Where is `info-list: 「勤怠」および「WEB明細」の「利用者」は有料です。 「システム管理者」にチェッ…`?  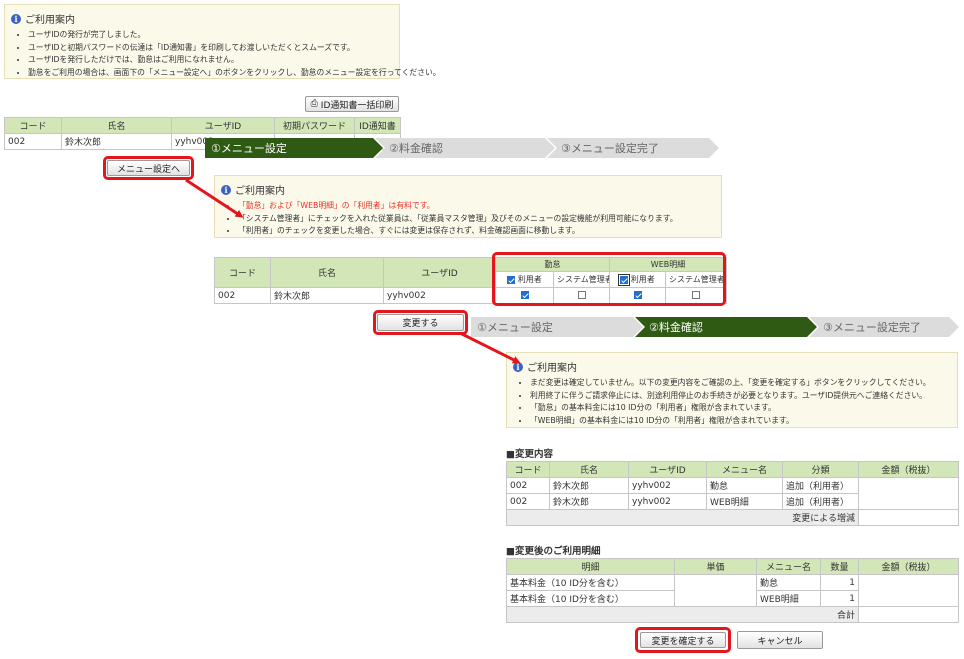 info-list: 「勤怠」および「WEB明細」の「利用者」は有料です。 「システム管理者」にチェッ… is located at coordinates (476, 219).